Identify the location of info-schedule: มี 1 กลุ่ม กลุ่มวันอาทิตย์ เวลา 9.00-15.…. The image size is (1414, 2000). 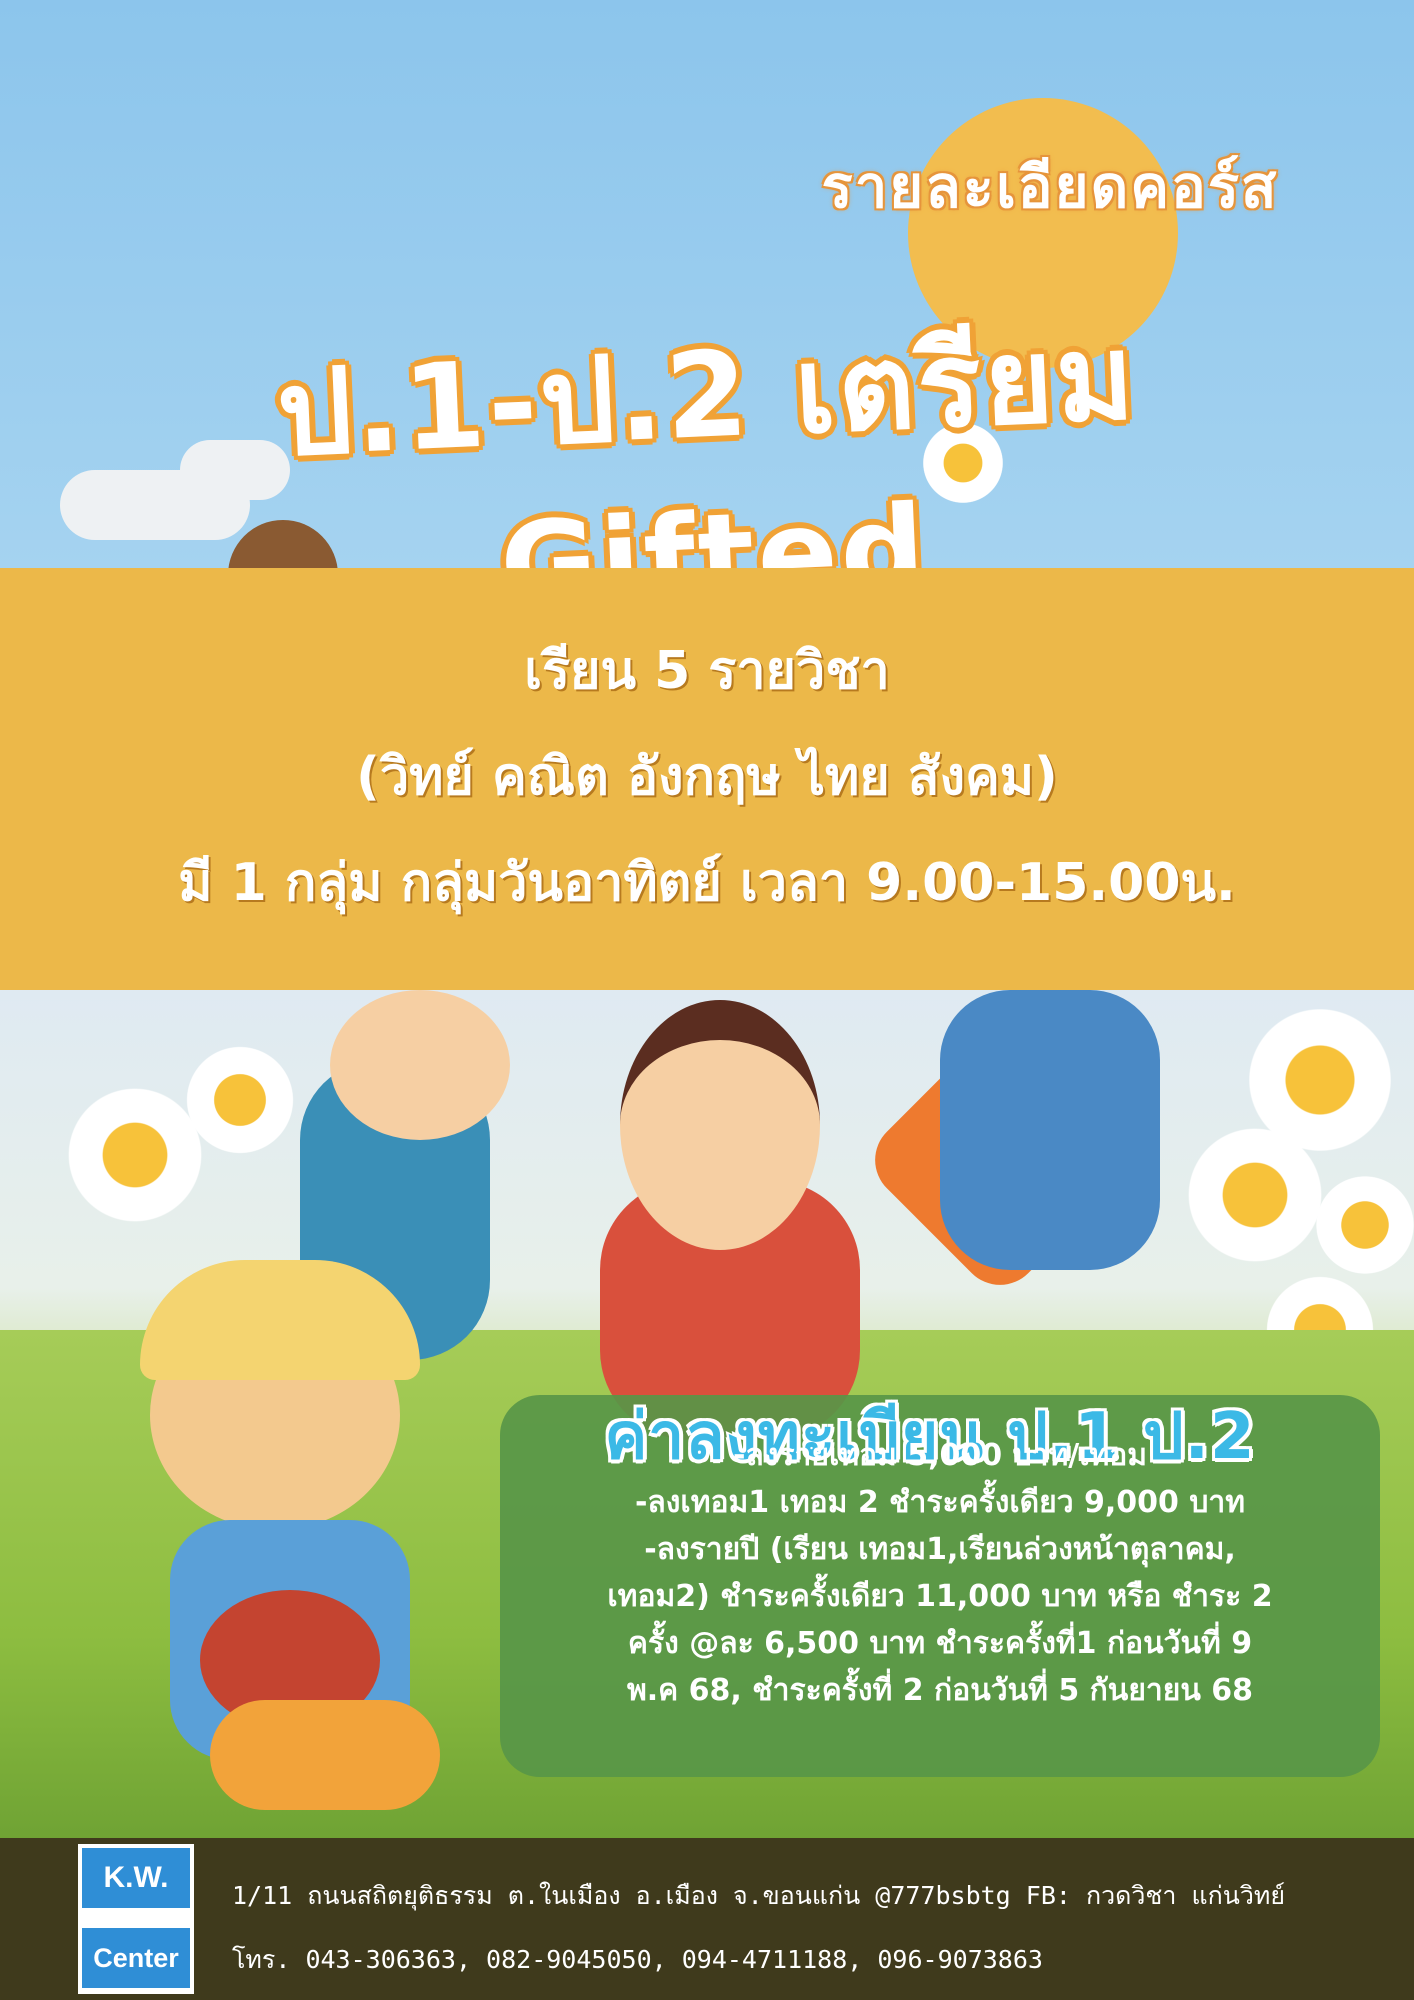
(707, 883).